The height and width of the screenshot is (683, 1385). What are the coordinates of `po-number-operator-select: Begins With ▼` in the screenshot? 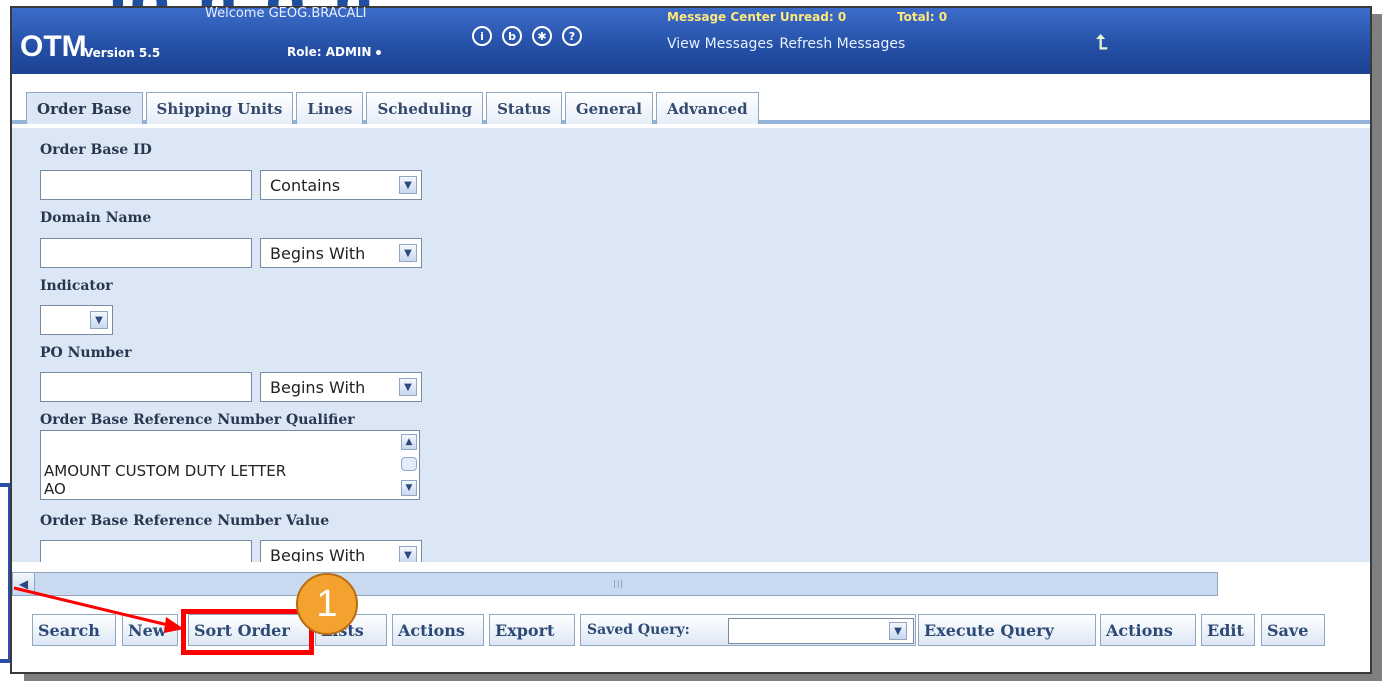 It's located at (341, 387).